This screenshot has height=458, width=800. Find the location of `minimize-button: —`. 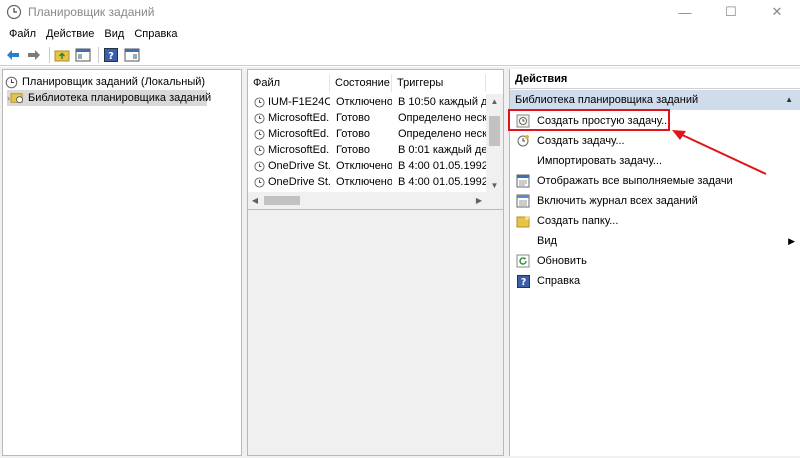

minimize-button: — is located at coordinates (685, 12).